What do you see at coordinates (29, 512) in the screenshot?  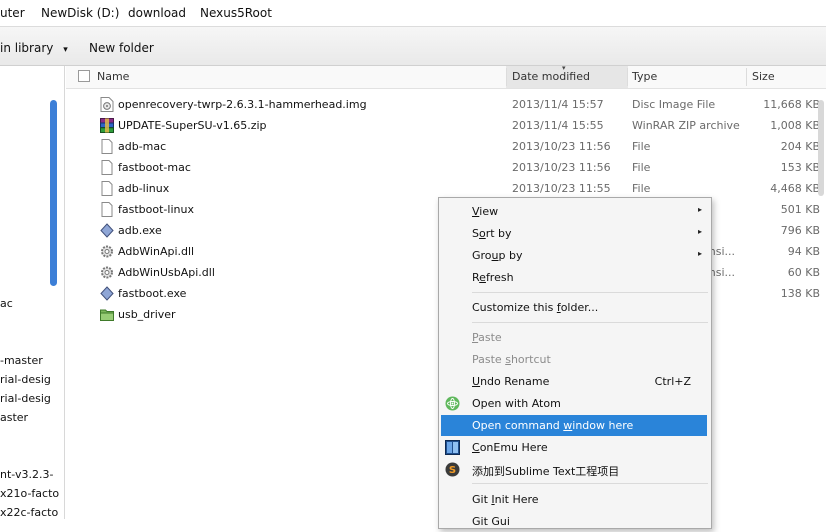 I see `nav-item: x22c-facto` at bounding box center [29, 512].